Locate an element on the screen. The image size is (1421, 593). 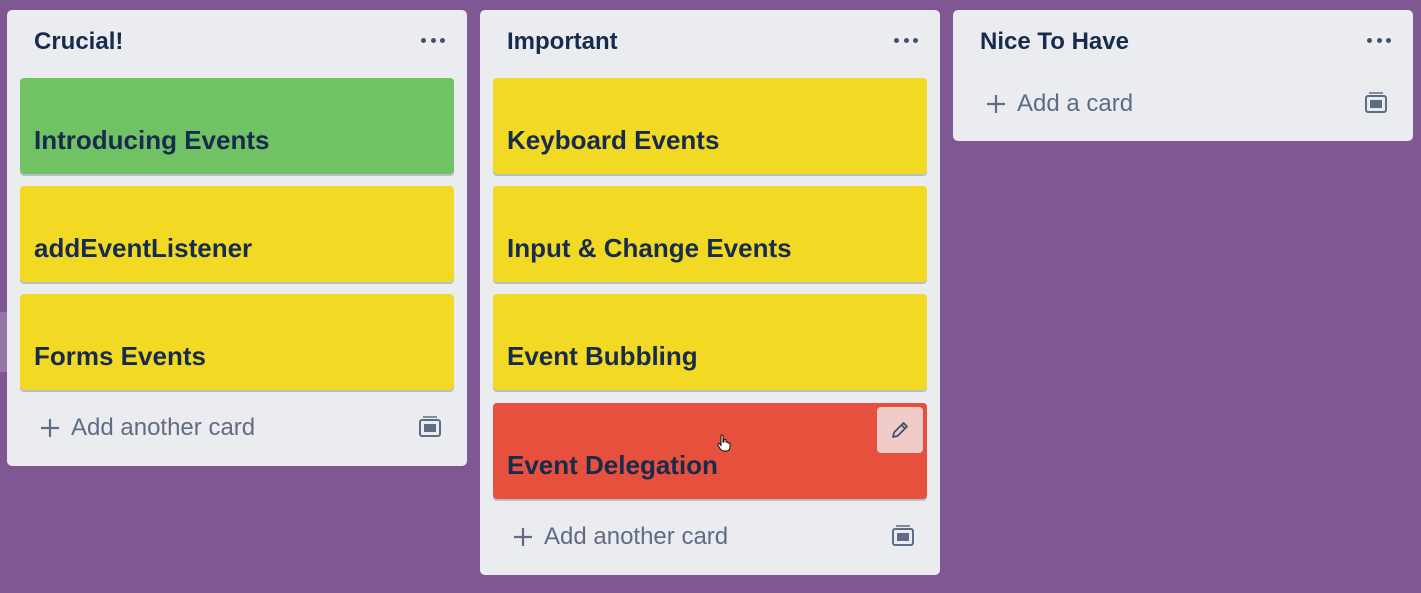
add-card-button: Add a card is located at coordinates (1049, 104).